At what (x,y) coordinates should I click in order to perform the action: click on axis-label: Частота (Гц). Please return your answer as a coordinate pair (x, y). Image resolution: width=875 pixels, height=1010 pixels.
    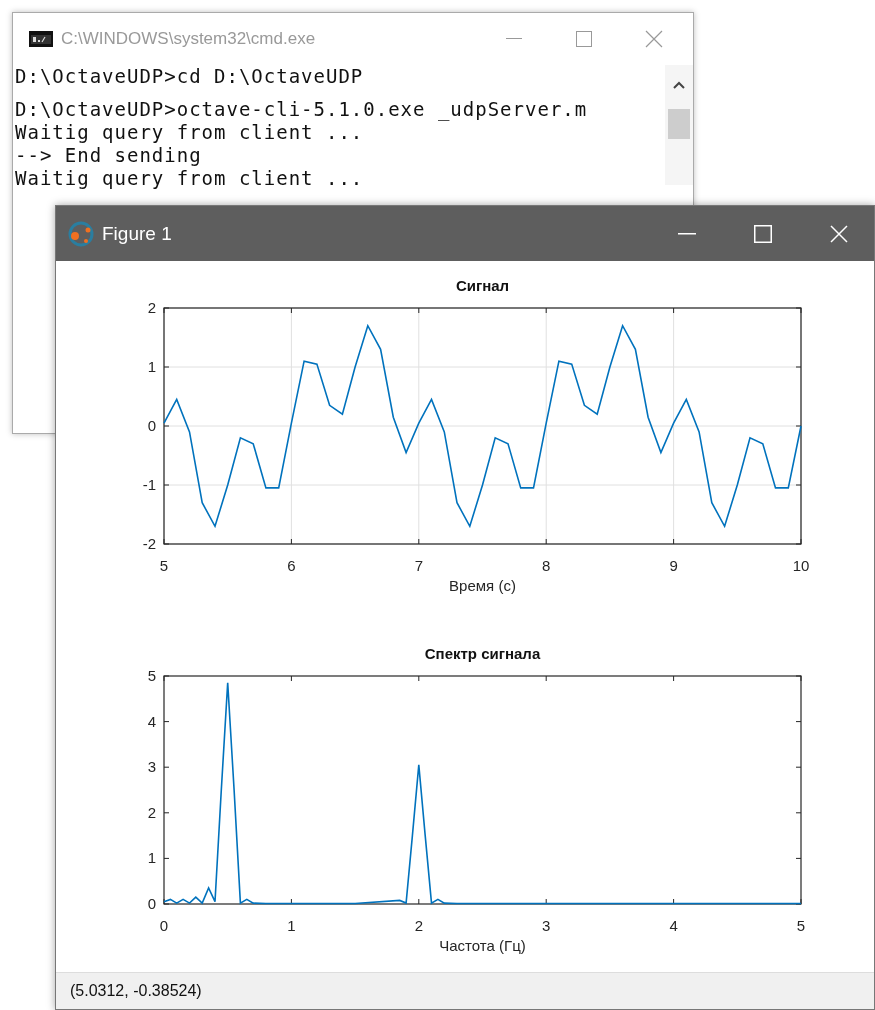
    Looking at the image, I should click on (482, 945).